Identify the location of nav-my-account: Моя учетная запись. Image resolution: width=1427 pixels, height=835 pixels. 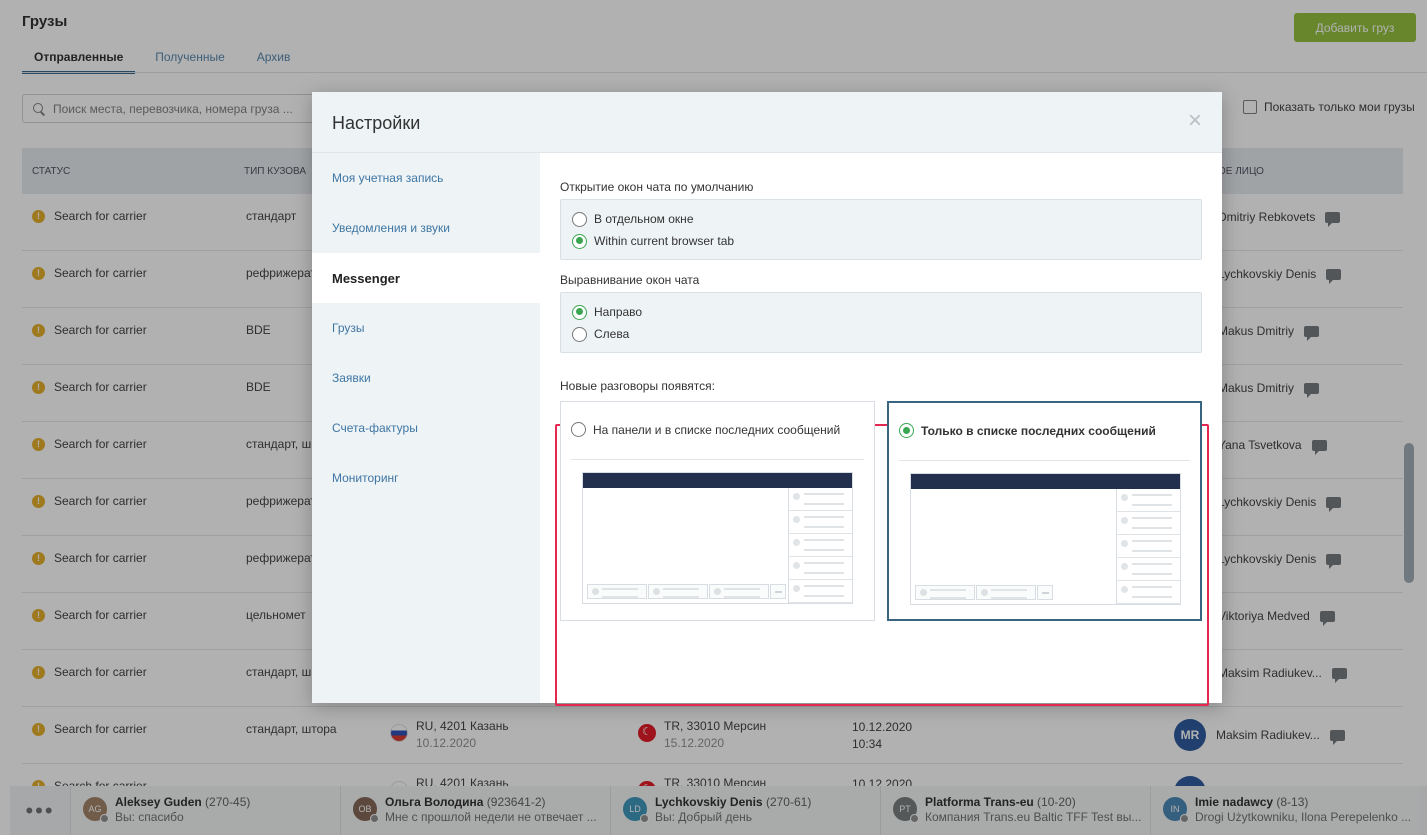
(426, 178).